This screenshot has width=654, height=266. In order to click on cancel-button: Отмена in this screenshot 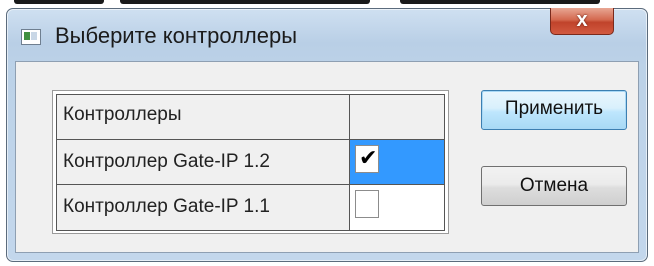, I will do `click(554, 186)`.